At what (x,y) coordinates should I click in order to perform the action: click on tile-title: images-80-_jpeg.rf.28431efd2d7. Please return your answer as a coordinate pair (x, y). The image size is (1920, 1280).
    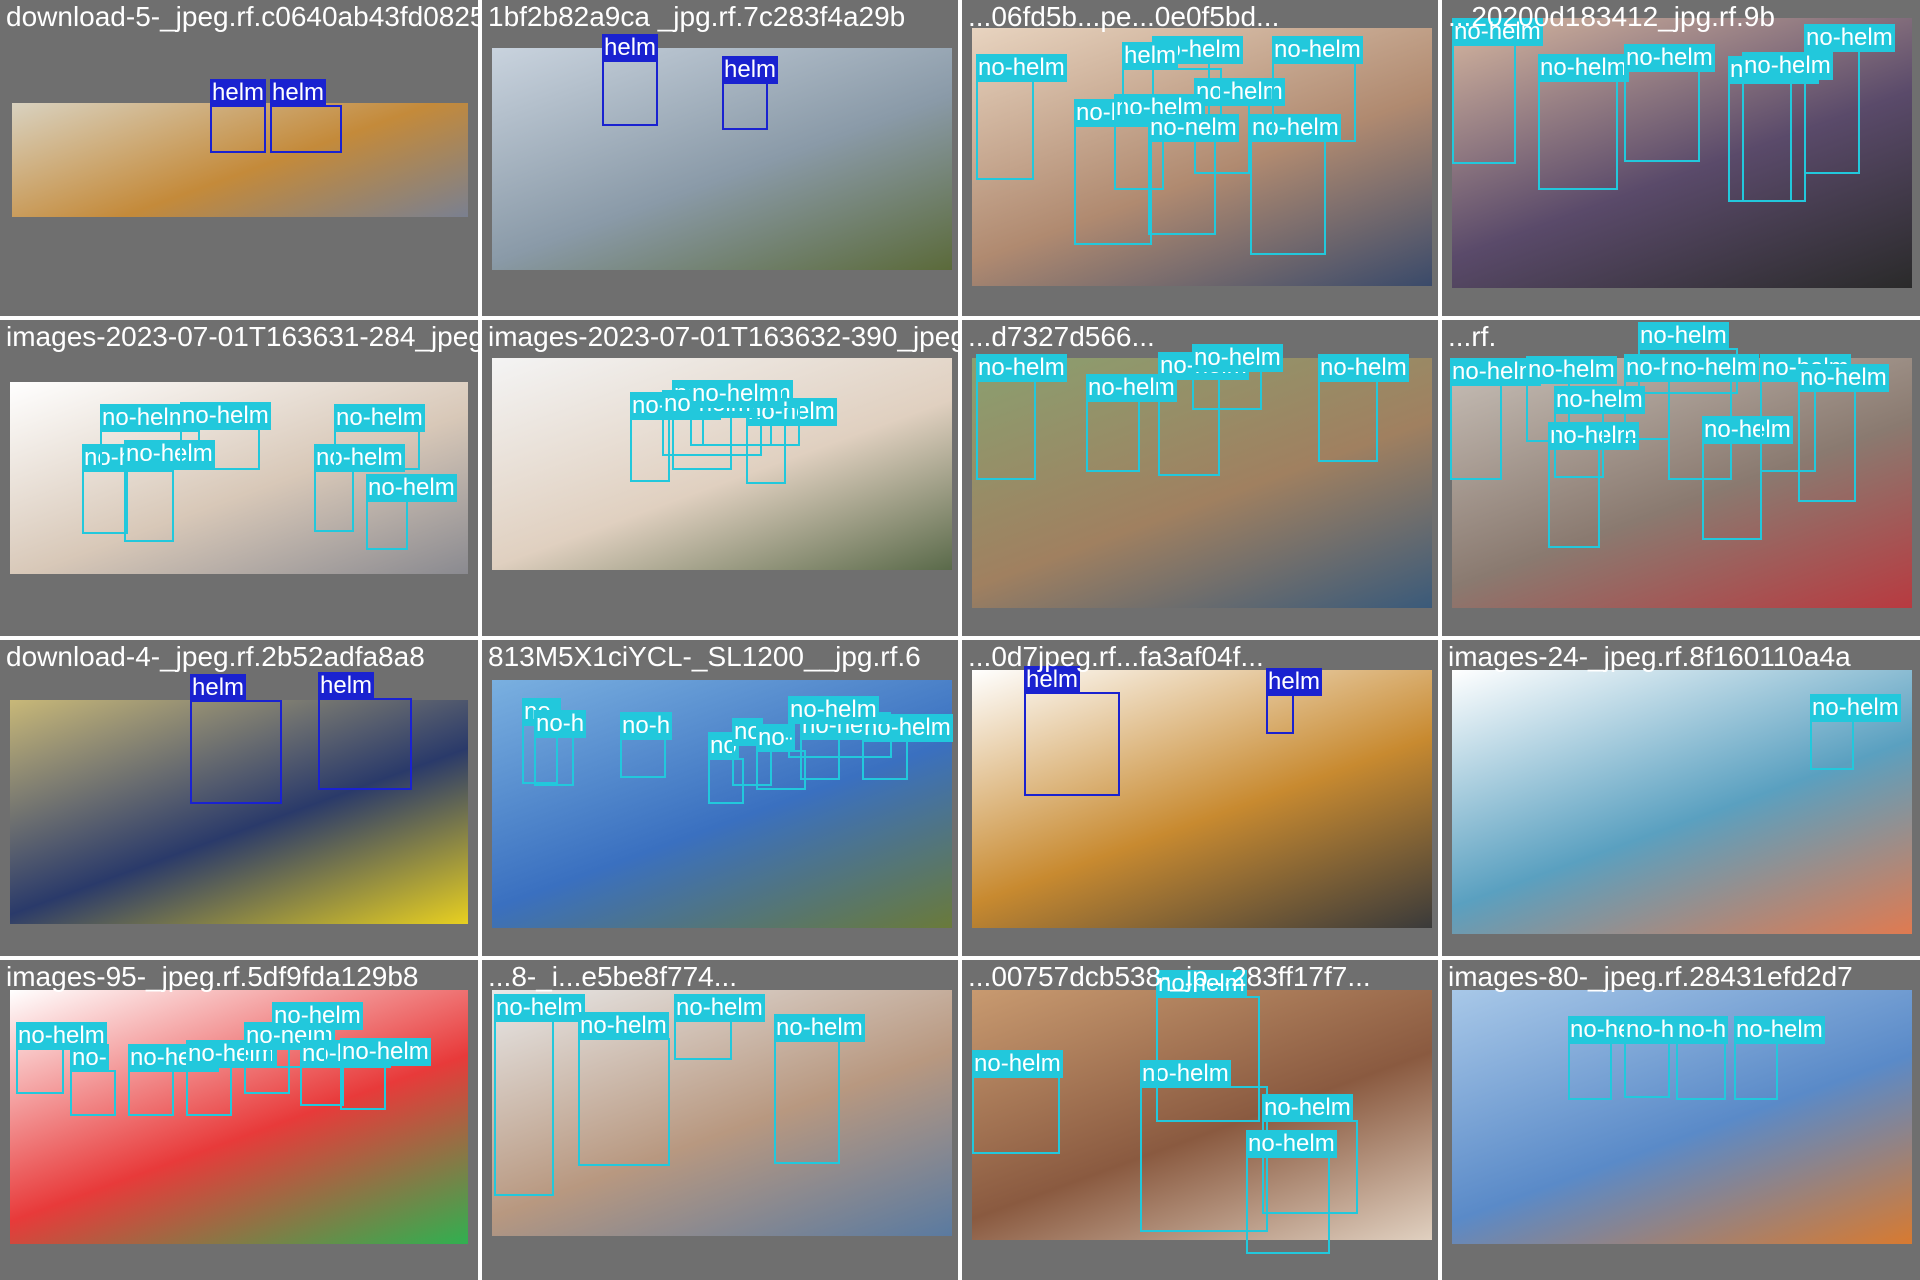
    Looking at the image, I should click on (1650, 976).